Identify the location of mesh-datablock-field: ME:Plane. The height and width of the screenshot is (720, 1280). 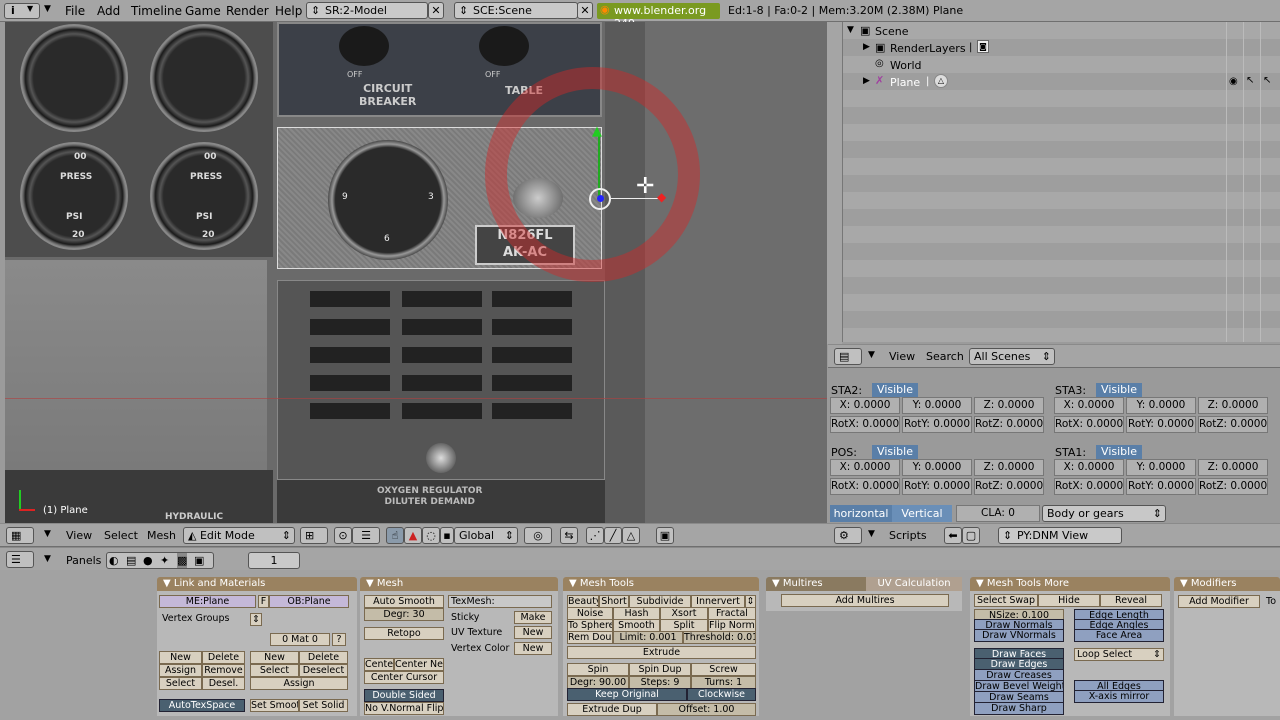
(207, 601).